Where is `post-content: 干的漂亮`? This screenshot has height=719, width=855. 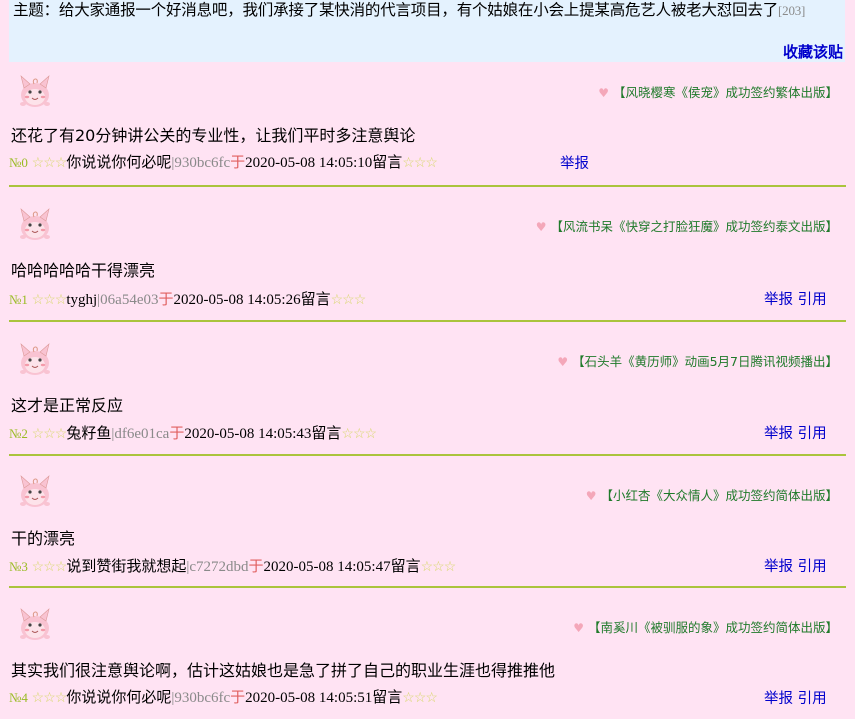
post-content: 干的漂亮 is located at coordinates (43, 538).